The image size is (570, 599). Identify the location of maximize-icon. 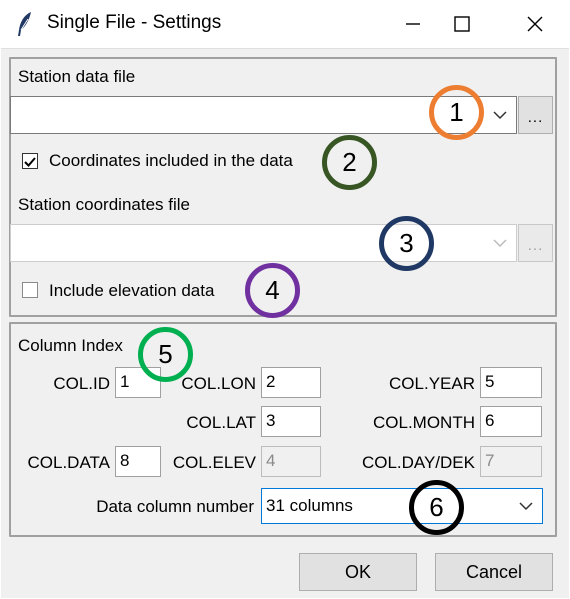
(462, 24).